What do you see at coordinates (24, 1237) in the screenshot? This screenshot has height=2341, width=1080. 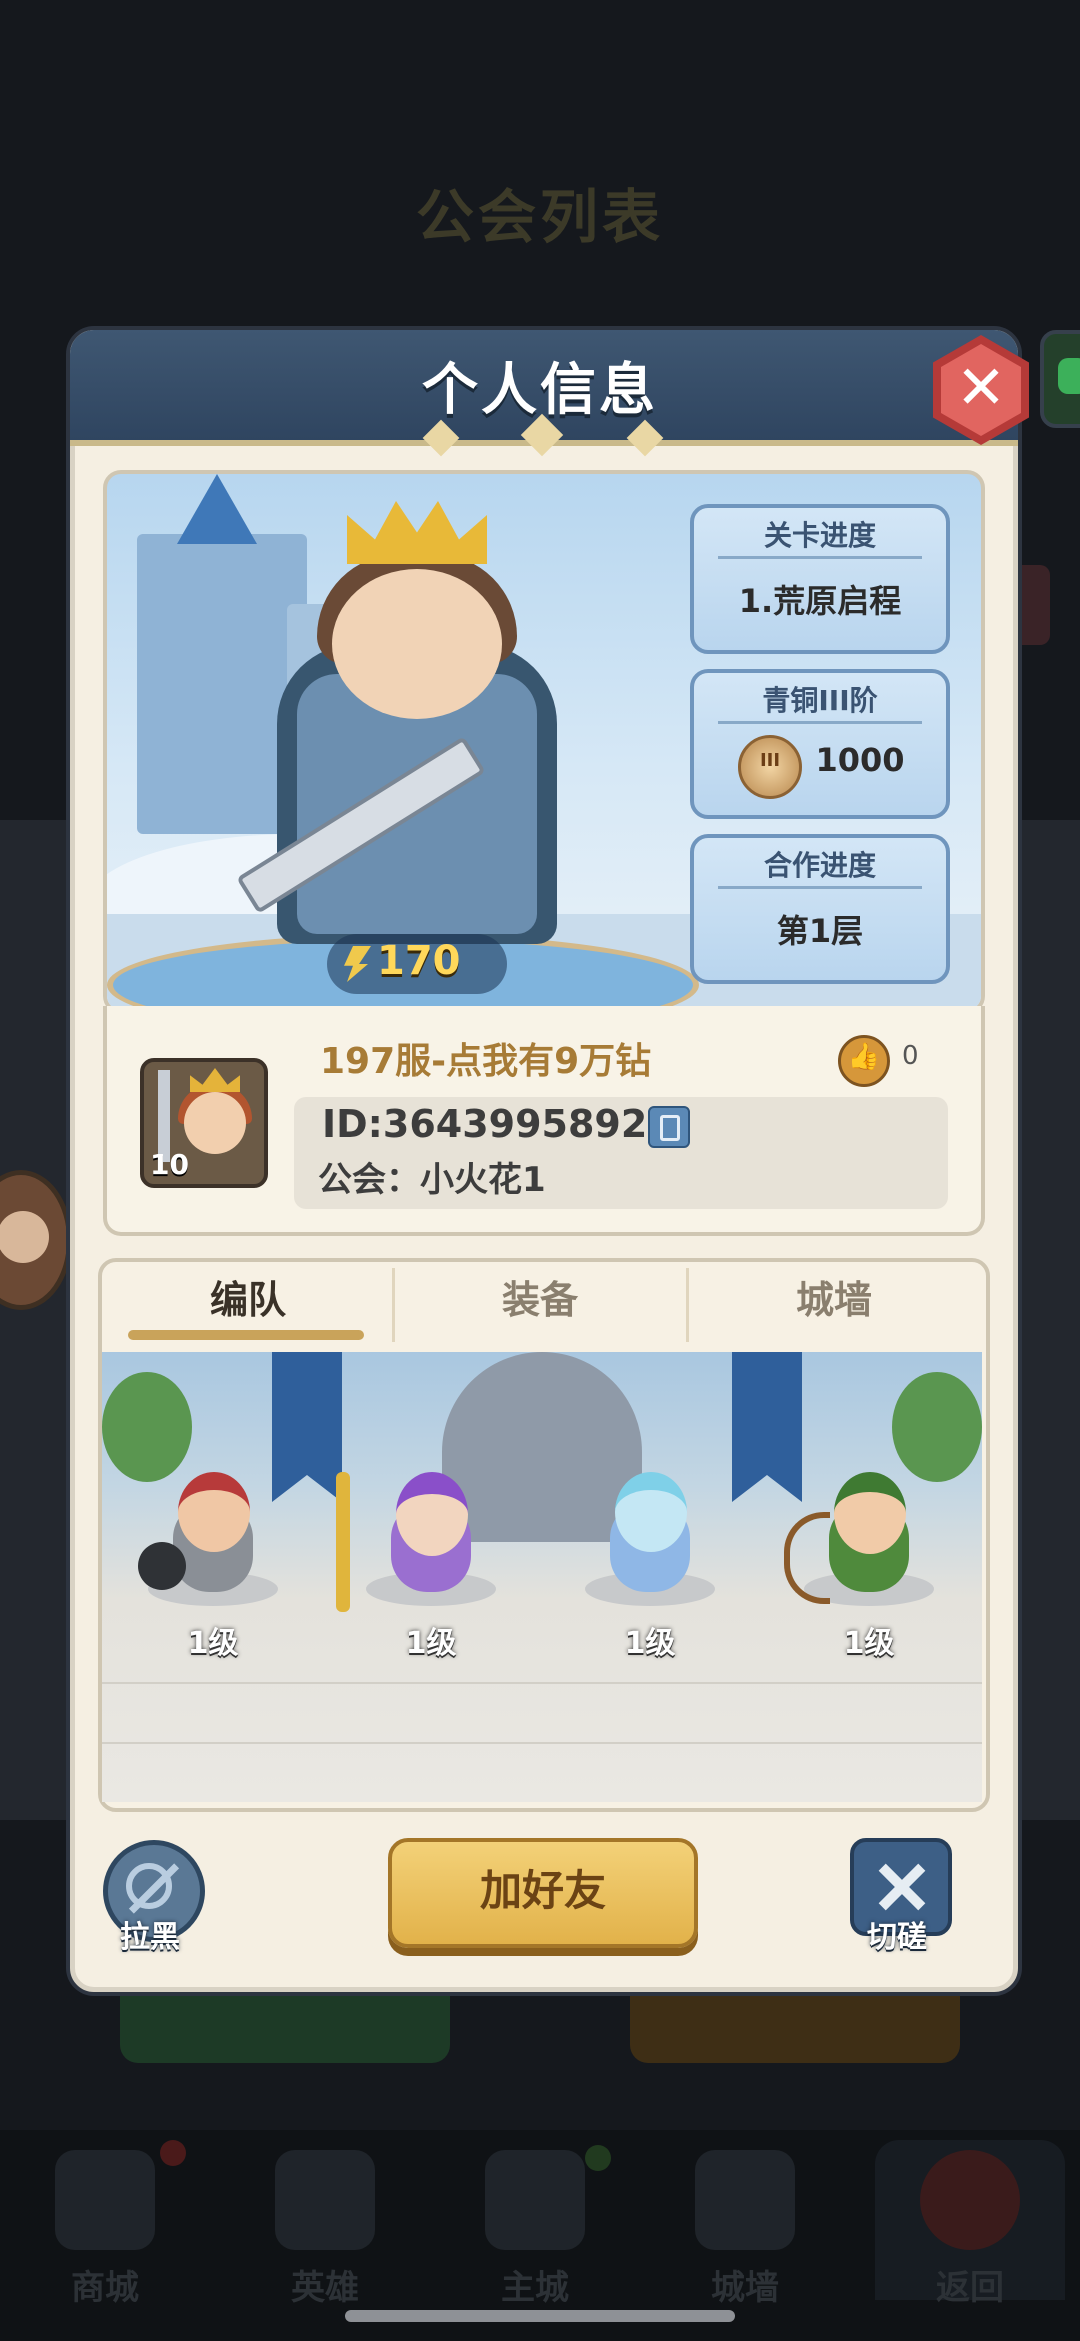 I see `avatar-face-icon` at bounding box center [24, 1237].